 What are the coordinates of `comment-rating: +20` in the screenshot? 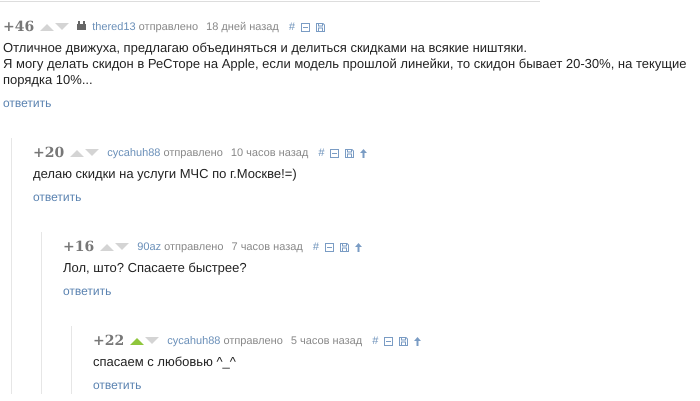 It's located at (48, 153).